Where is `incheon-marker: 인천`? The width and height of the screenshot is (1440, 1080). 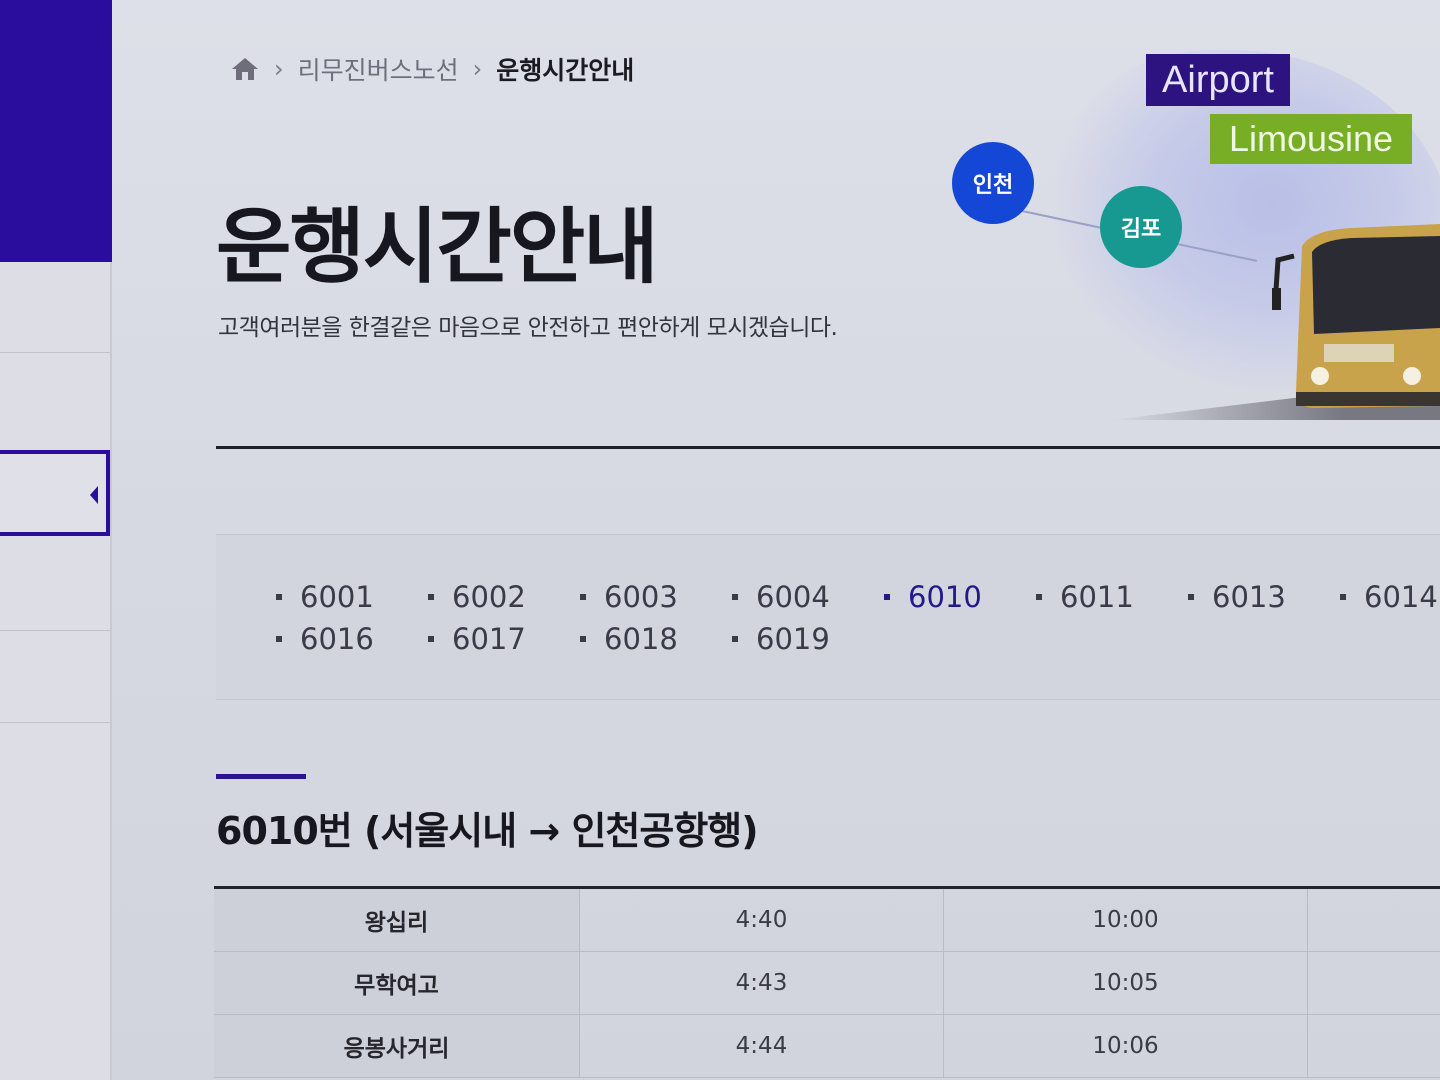
incheon-marker: 인천 is located at coordinates (993, 183).